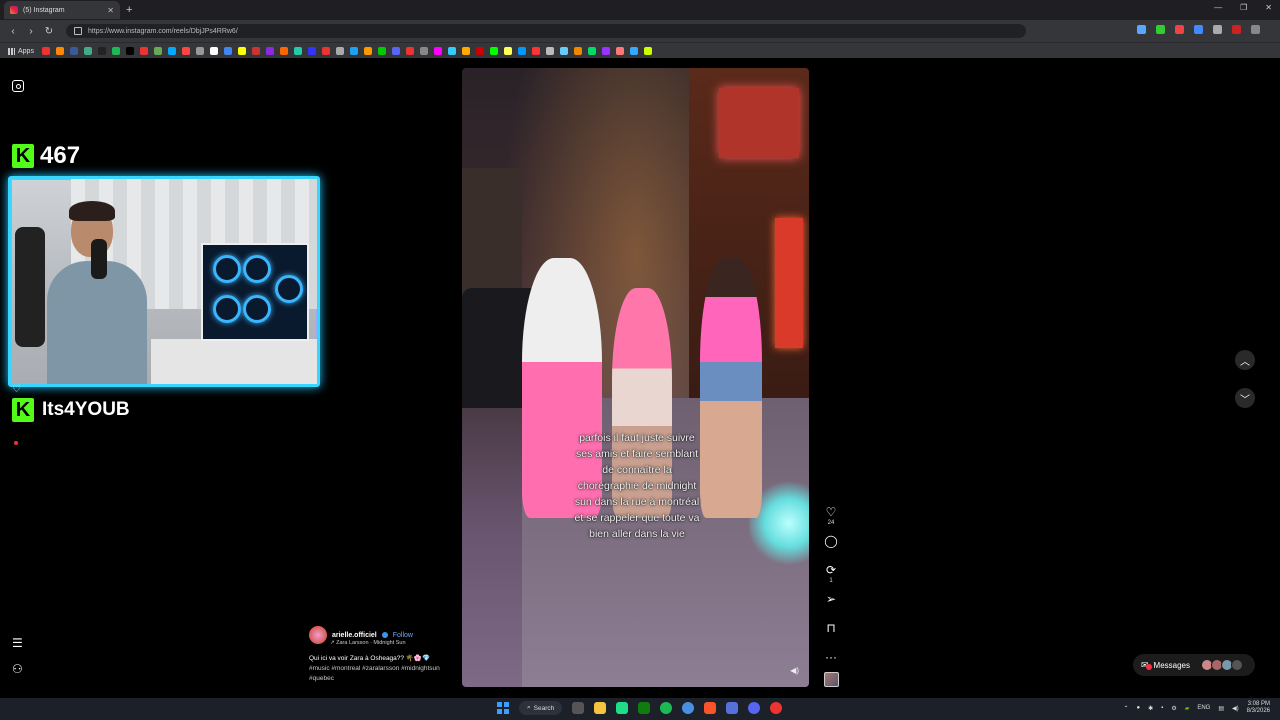 Image resolution: width=1280 pixels, height=720 pixels. Describe the element at coordinates (830, 541) in the screenshot. I see `comment-icon: ◯` at that location.